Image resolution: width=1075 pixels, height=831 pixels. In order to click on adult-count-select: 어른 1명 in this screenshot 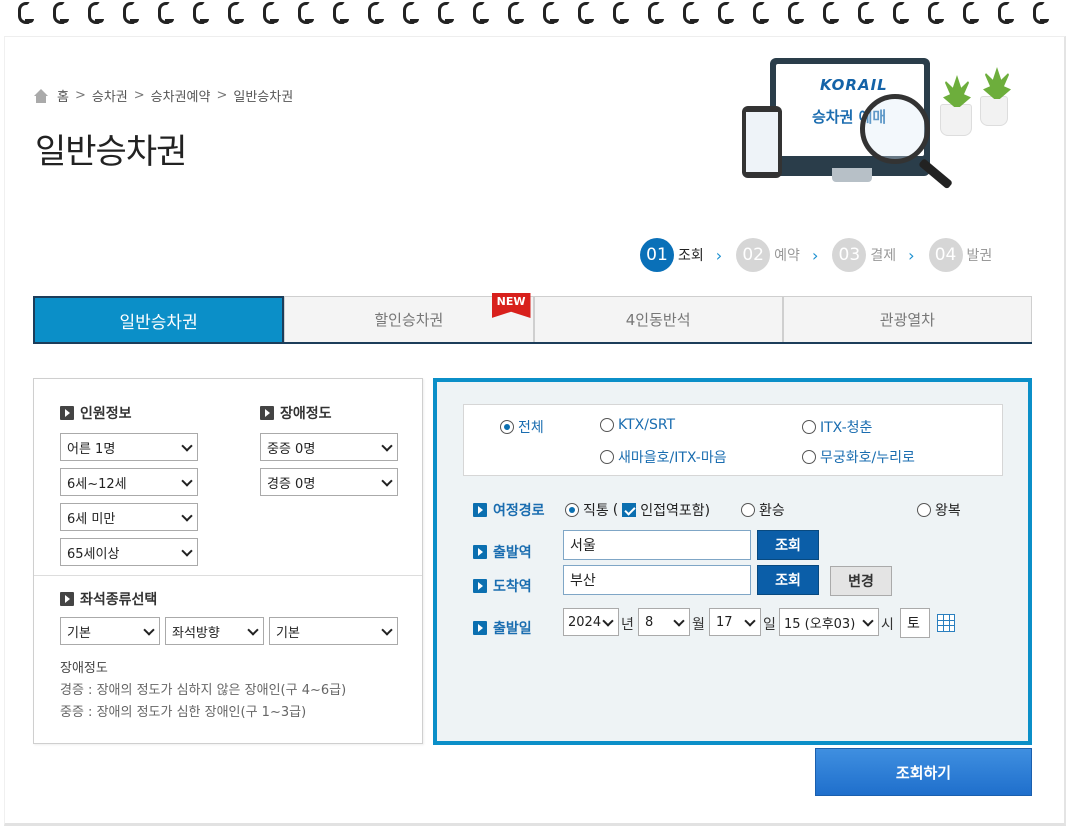, I will do `click(129, 447)`.